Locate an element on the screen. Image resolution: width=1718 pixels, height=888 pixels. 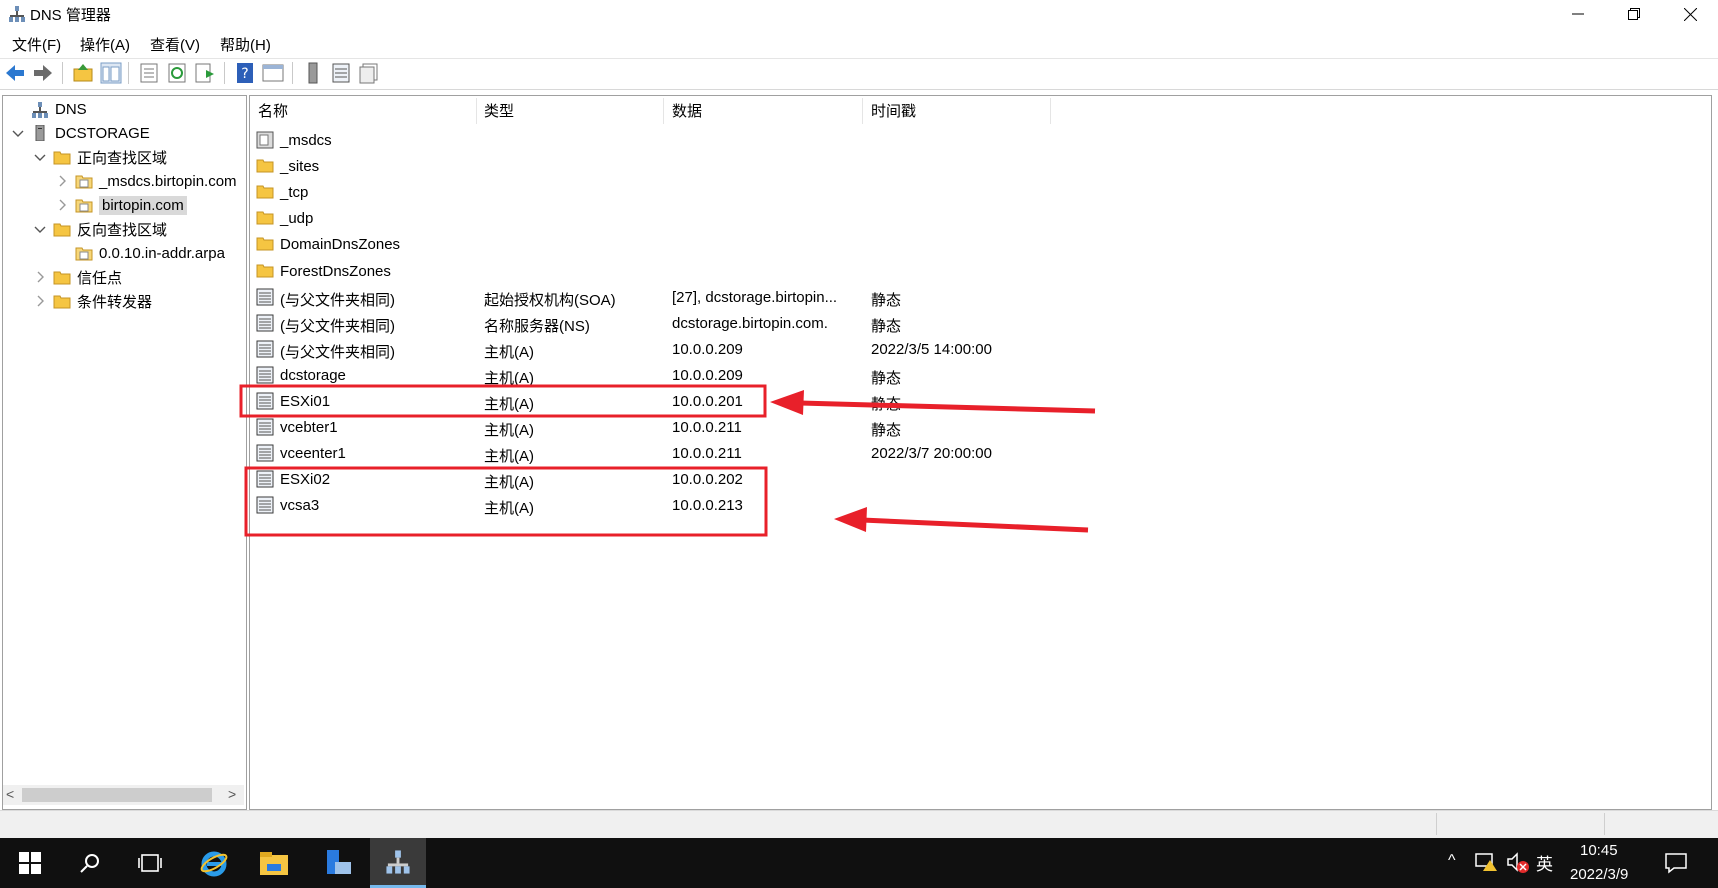
menu-action: 操作(A) is located at coordinates (105, 44).